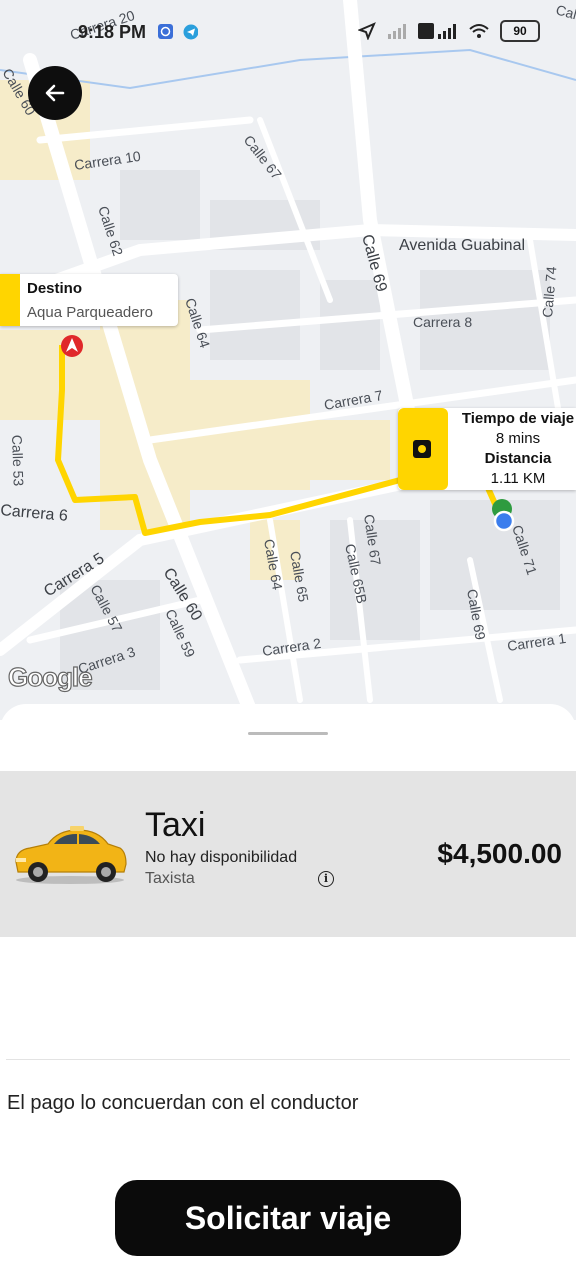 The height and width of the screenshot is (1280, 576). Describe the element at coordinates (178, 32) in the screenshot. I see `notification-icons` at that location.